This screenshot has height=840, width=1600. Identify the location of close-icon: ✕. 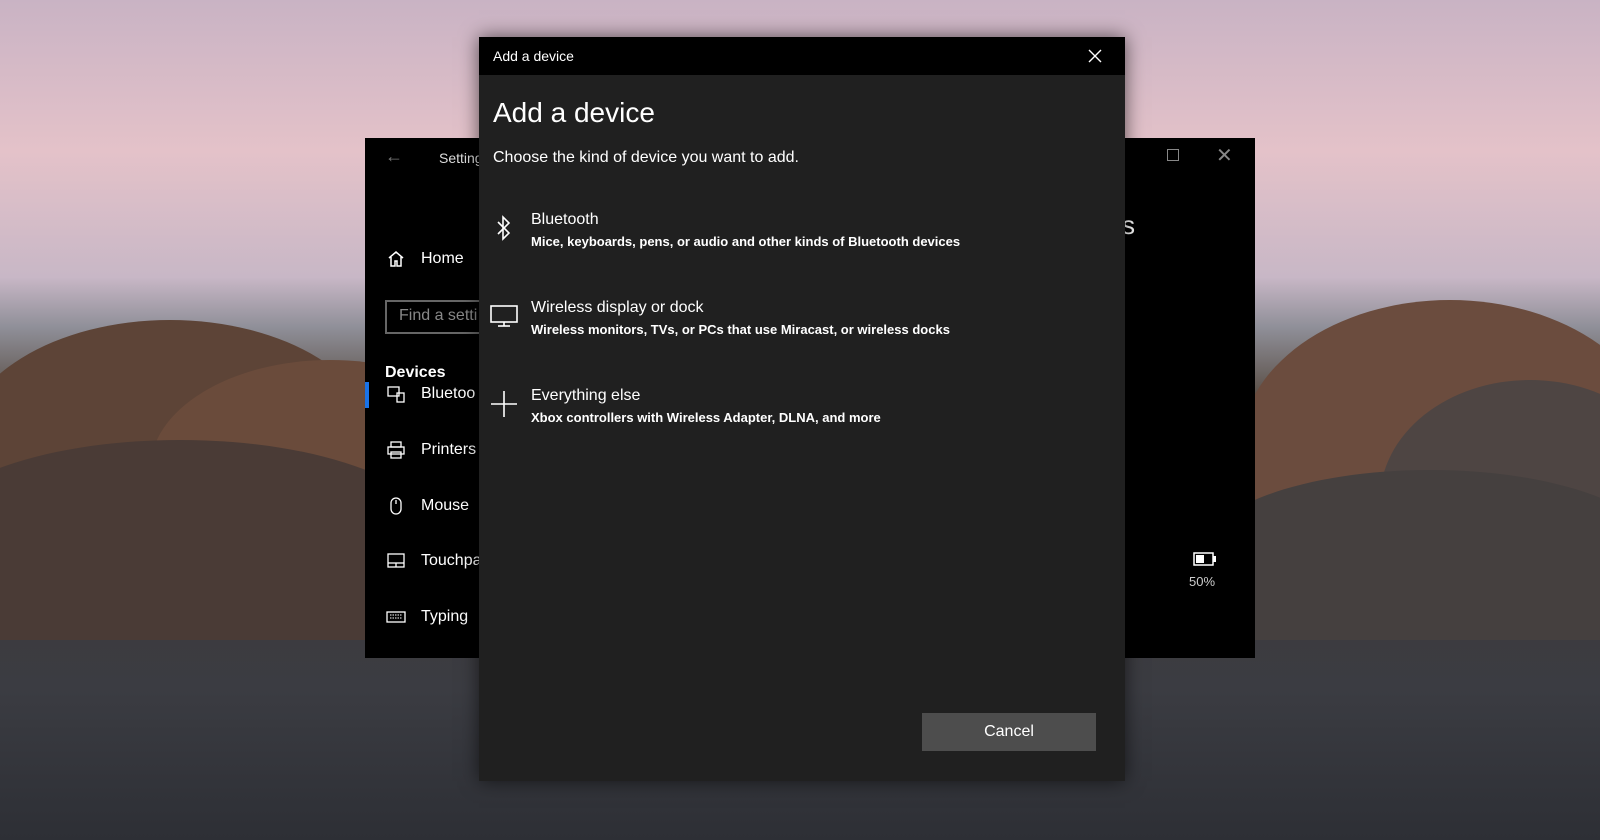
(1224, 155).